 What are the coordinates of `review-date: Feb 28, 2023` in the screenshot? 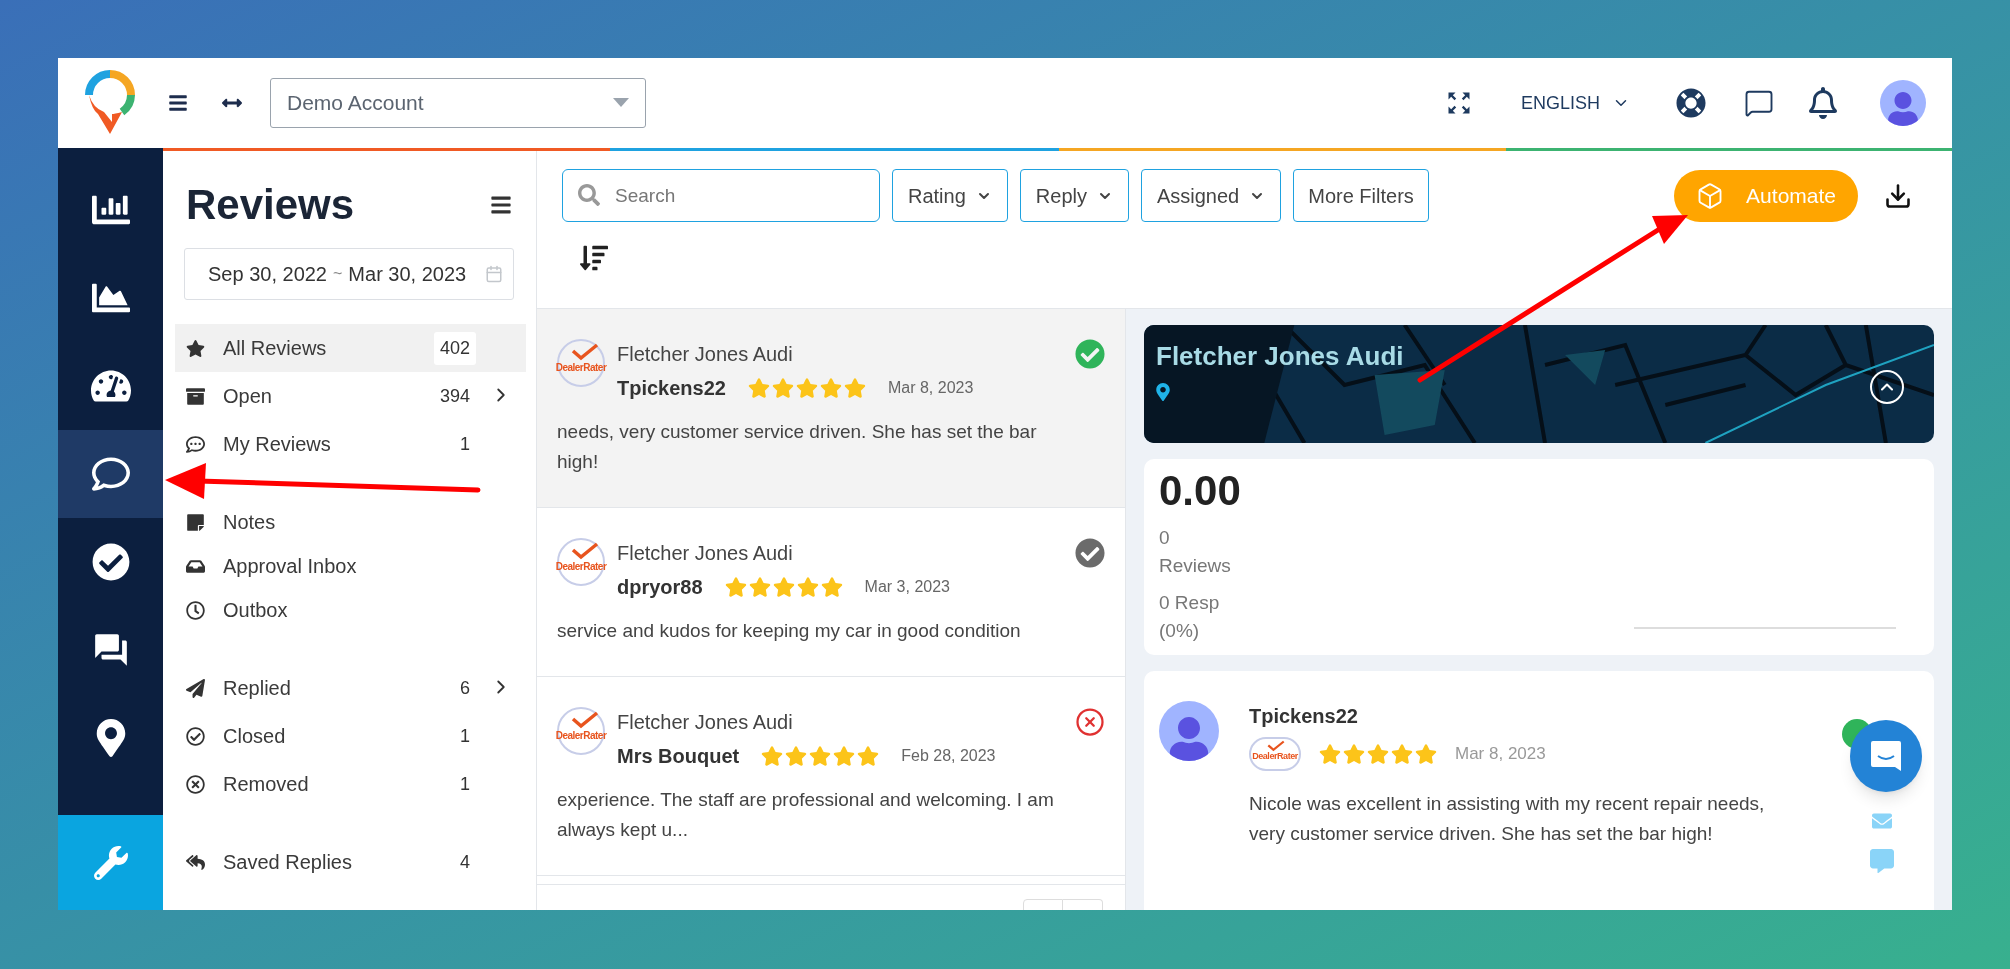 It's located at (948, 756).